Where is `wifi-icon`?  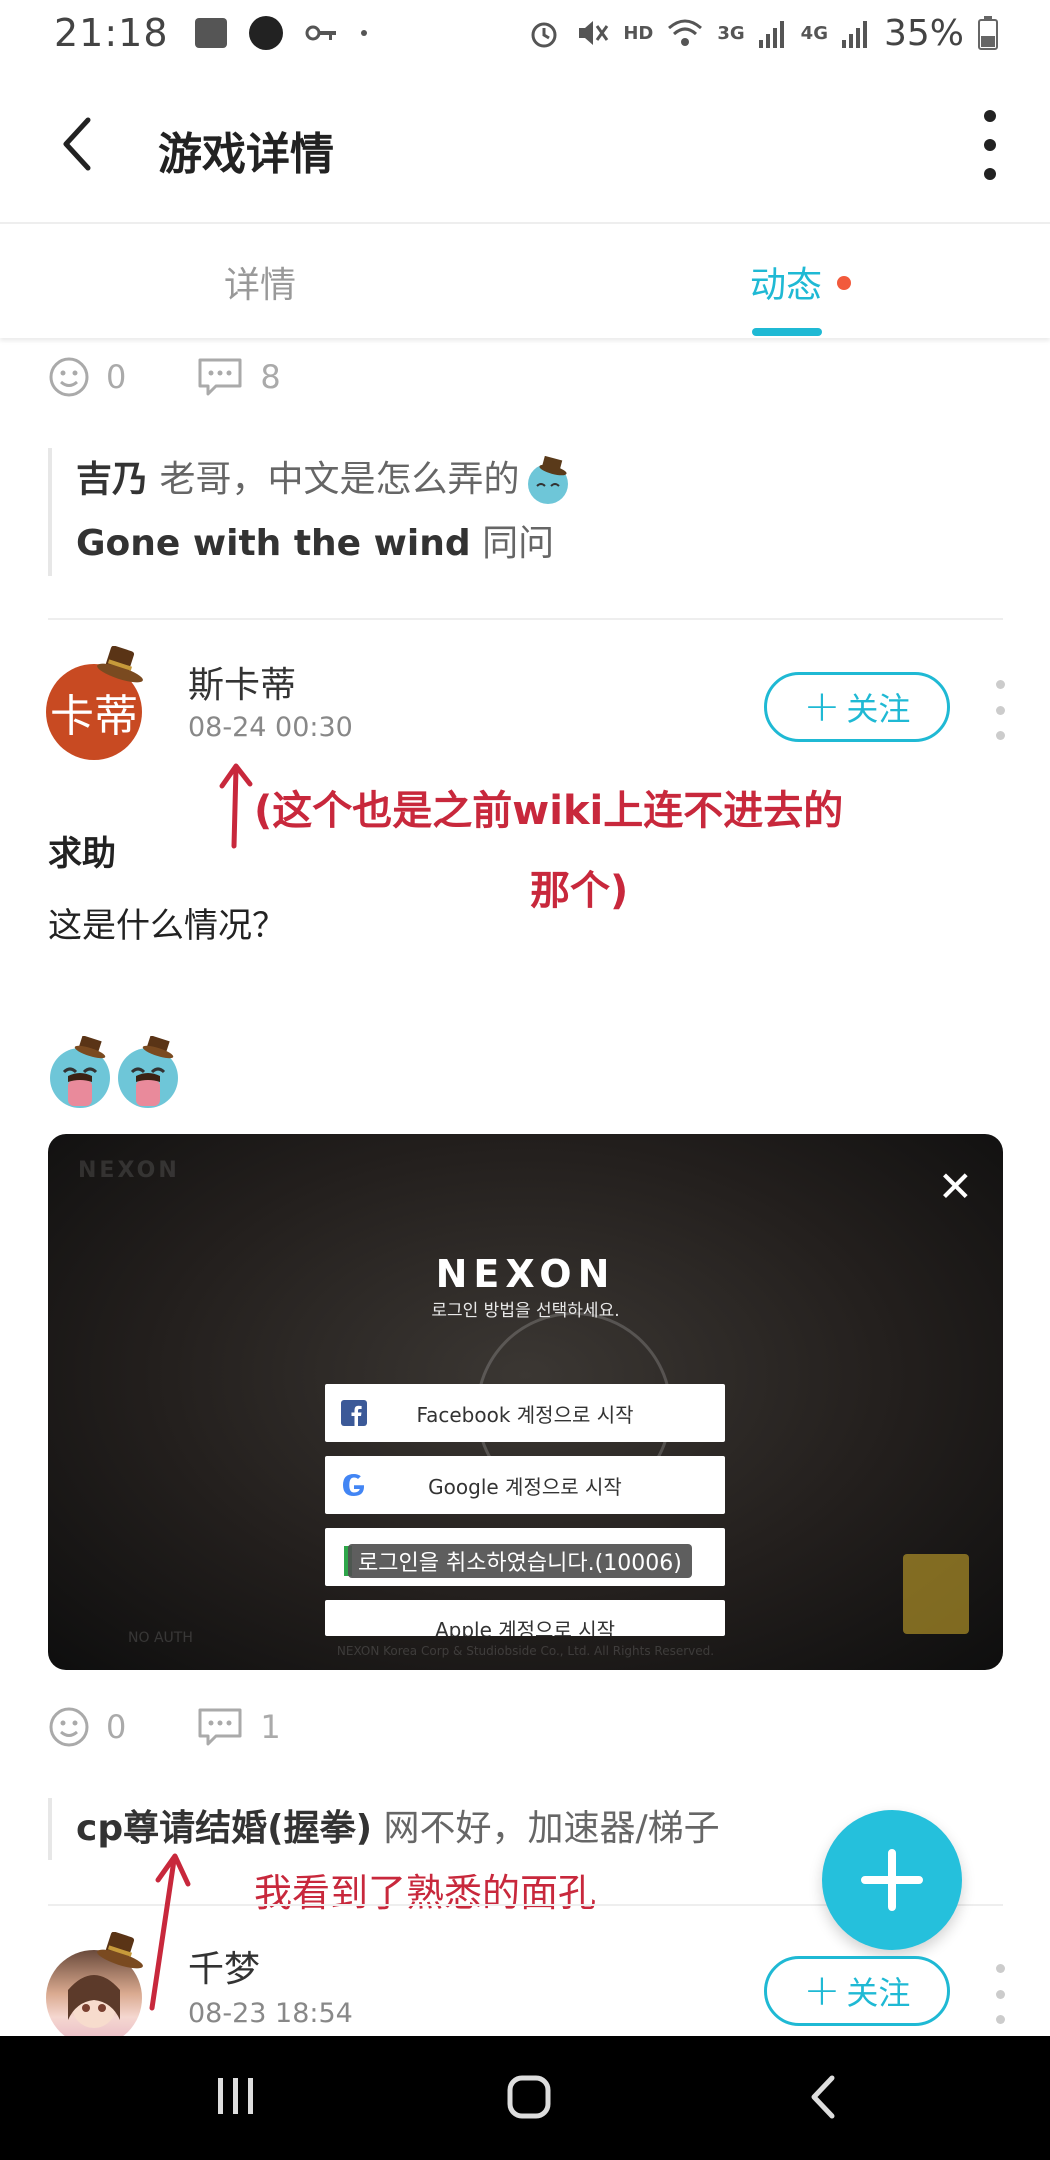
wifi-icon is located at coordinates (685, 32).